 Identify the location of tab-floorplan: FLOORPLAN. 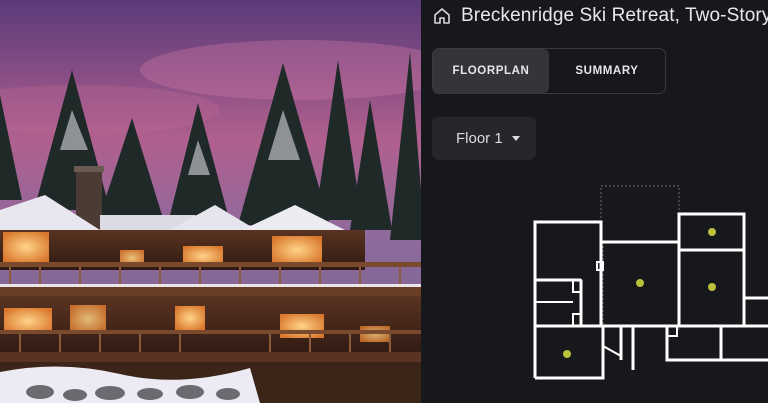
(491, 71).